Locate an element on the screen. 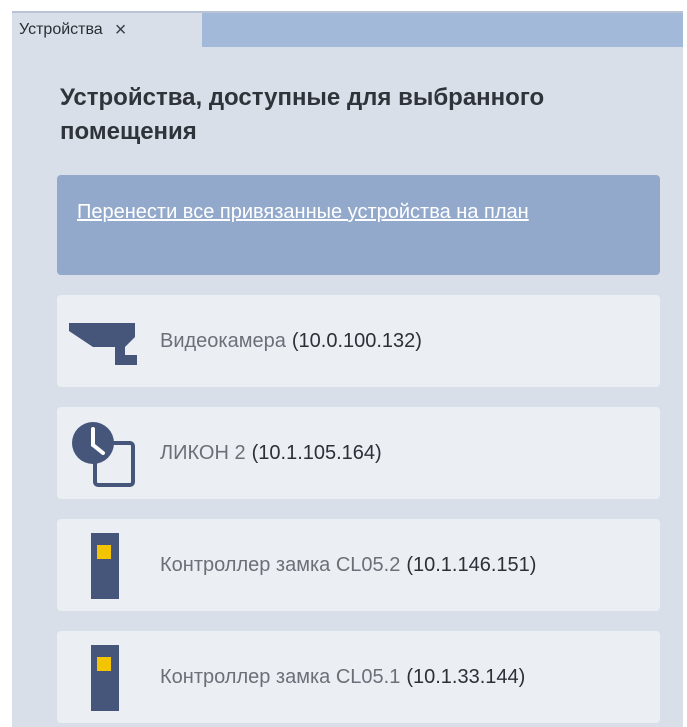  device-name: Контроллер замка CL05.2 is located at coordinates (280, 564).